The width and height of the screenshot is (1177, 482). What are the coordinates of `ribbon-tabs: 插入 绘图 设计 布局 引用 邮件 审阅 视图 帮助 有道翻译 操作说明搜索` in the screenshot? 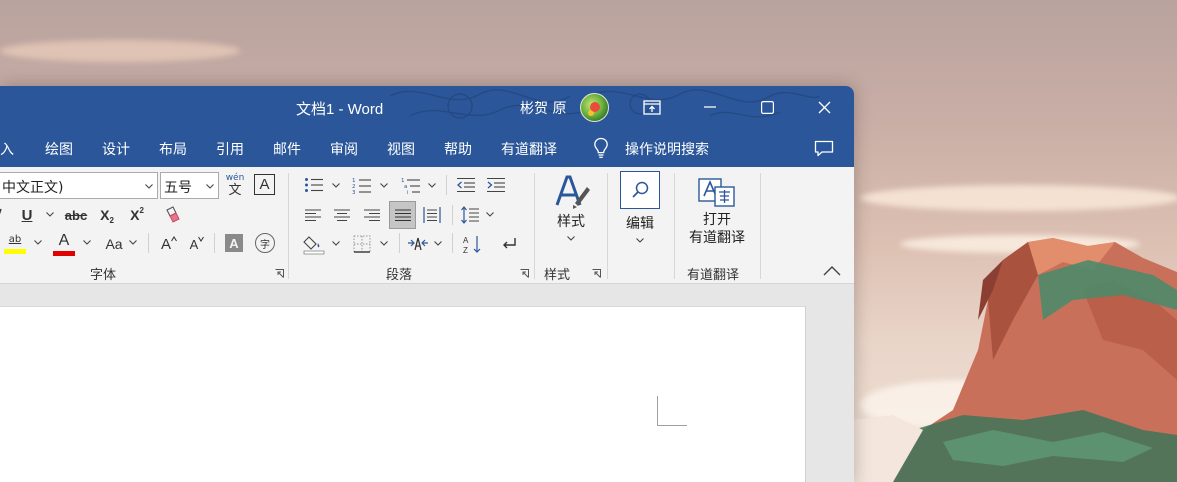 It's located at (427, 147).